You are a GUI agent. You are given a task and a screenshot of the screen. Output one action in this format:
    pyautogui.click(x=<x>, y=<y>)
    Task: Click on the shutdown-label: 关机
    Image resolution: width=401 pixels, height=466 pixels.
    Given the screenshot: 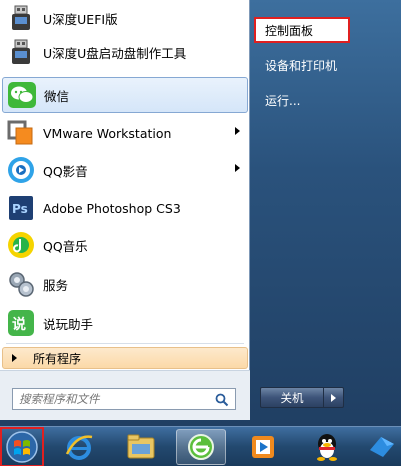 What is the action you would take?
    pyautogui.click(x=292, y=397)
    